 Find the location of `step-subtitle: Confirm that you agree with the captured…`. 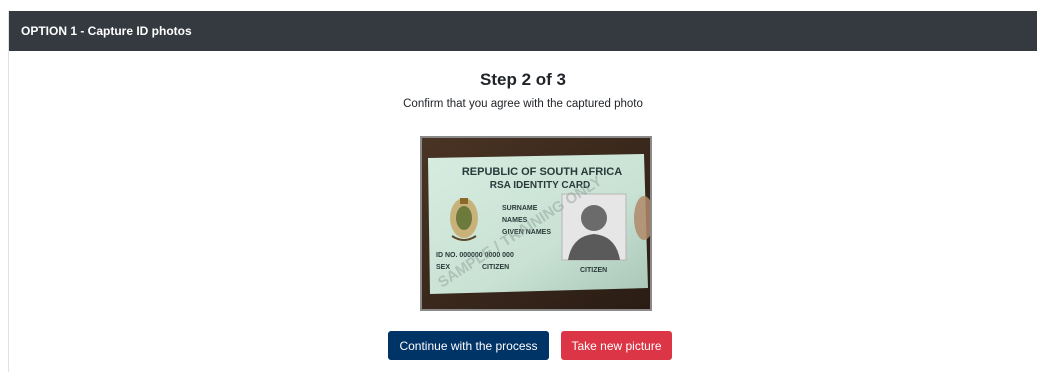

step-subtitle: Confirm that you agree with the captured… is located at coordinates (523, 104).